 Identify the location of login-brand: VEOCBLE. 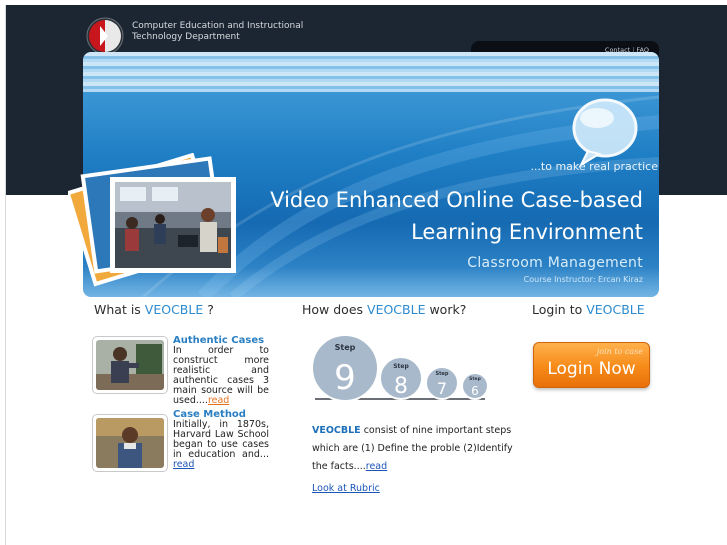
(615, 309).